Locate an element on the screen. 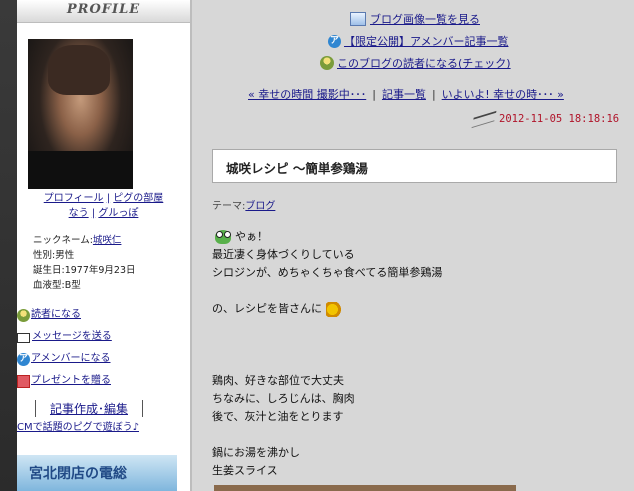 The image size is (634, 491). pig-cm-link: CMで話題のピグで遊ぼう♪ is located at coordinates (78, 425).